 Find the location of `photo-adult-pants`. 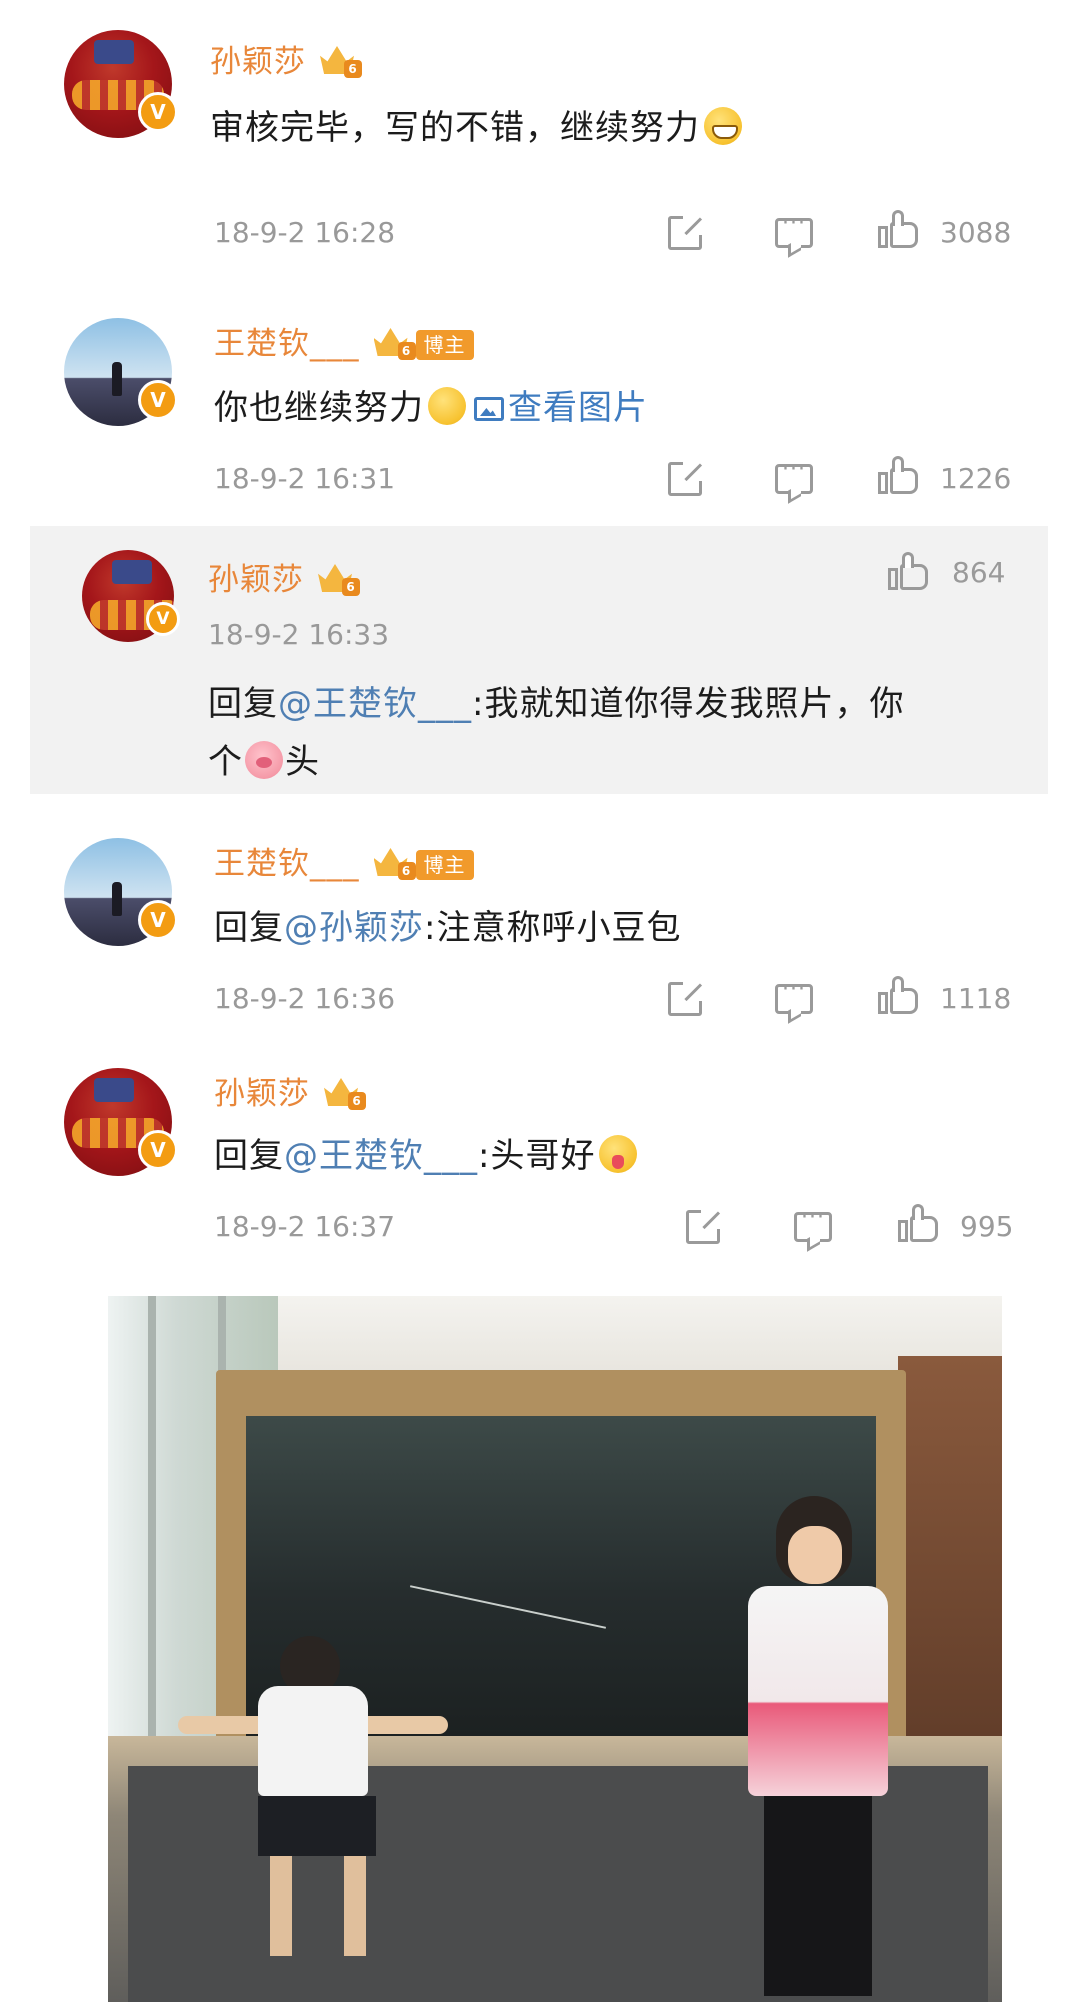

photo-adult-pants is located at coordinates (818, 1896).